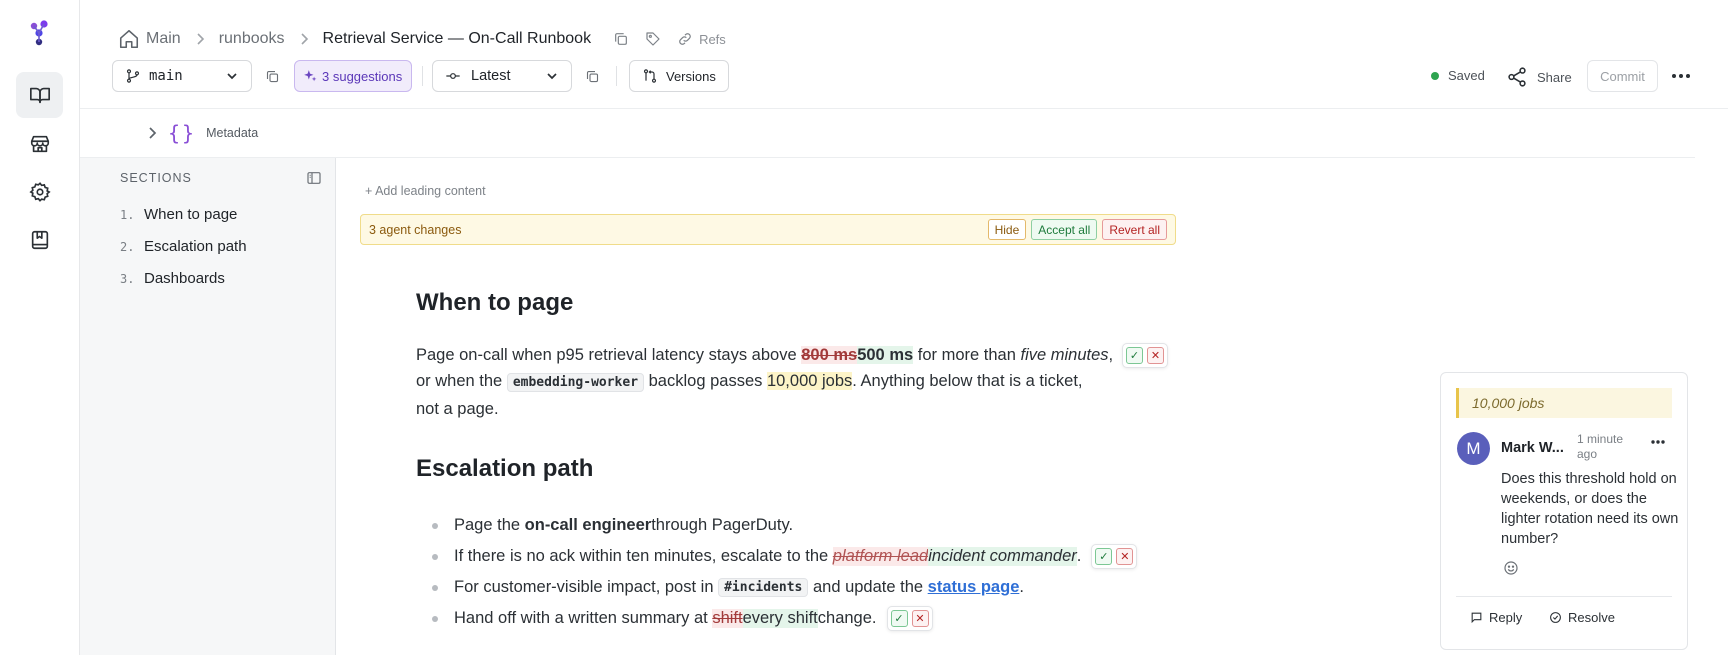 This screenshot has height=655, width=1728. I want to click on sidebar-item-dashboards: 3. Dashboards, so click(172, 278).